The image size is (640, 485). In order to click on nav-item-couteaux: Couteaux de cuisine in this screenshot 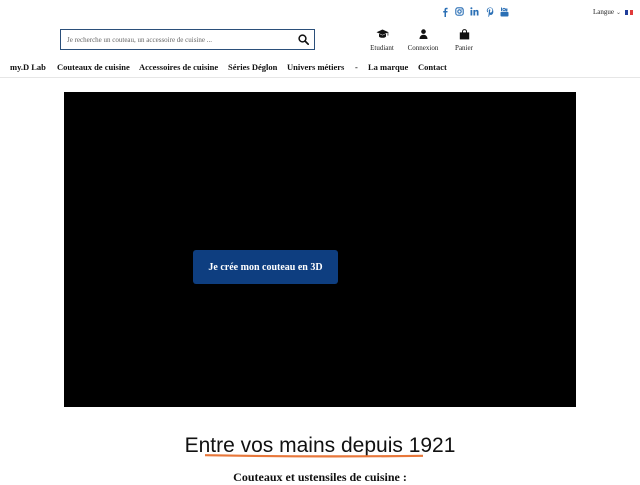, I will do `click(93, 67)`.